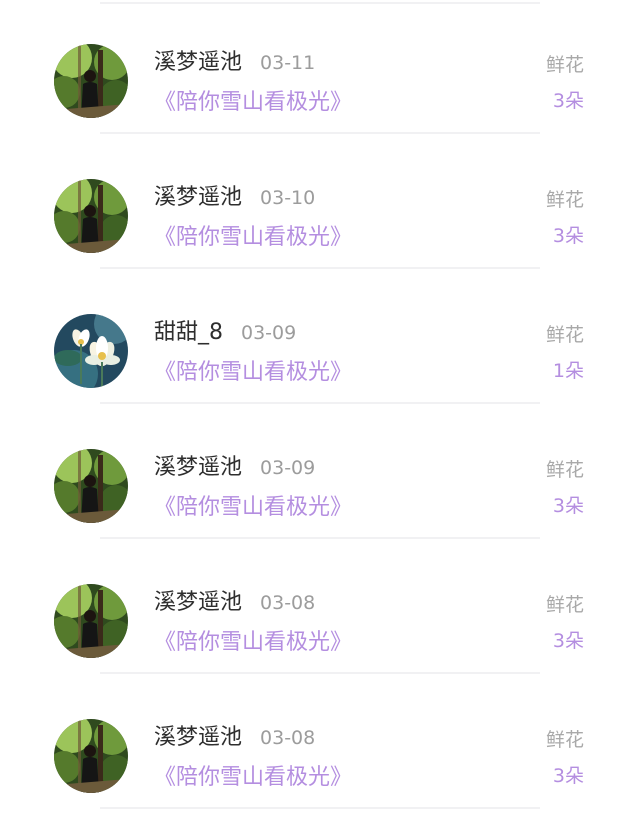  I want to click on date-label: 03-10, so click(288, 198).